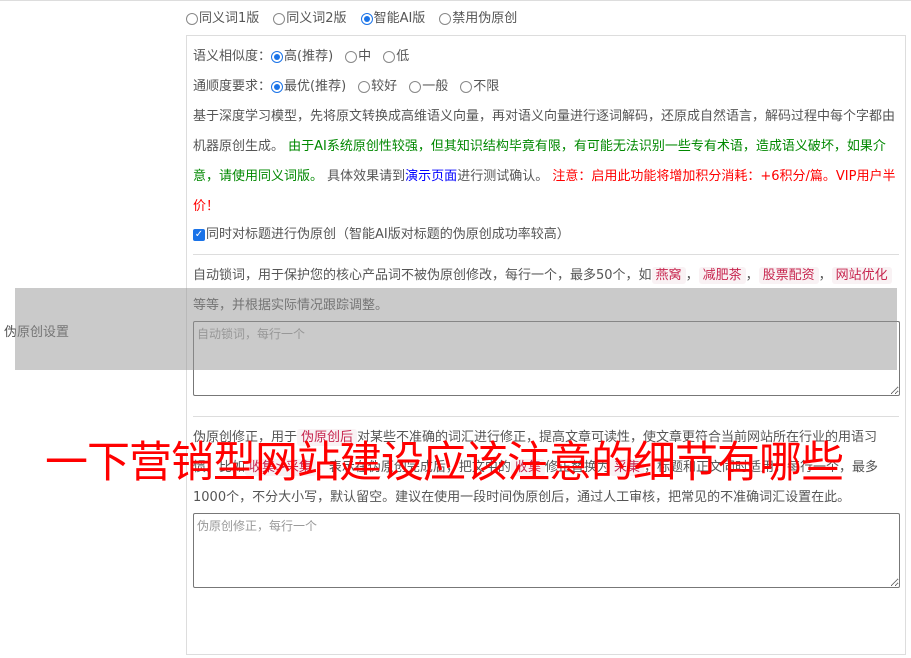 The width and height of the screenshot is (911, 658). I want to click on fluency-good: 较好, so click(377, 87).